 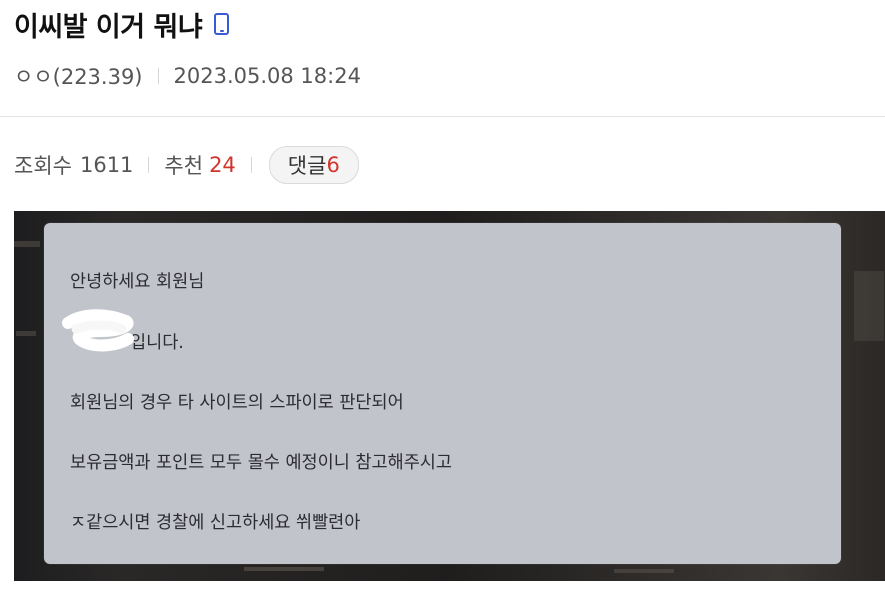 I want to click on redaction-scribble, so click(x=98, y=330).